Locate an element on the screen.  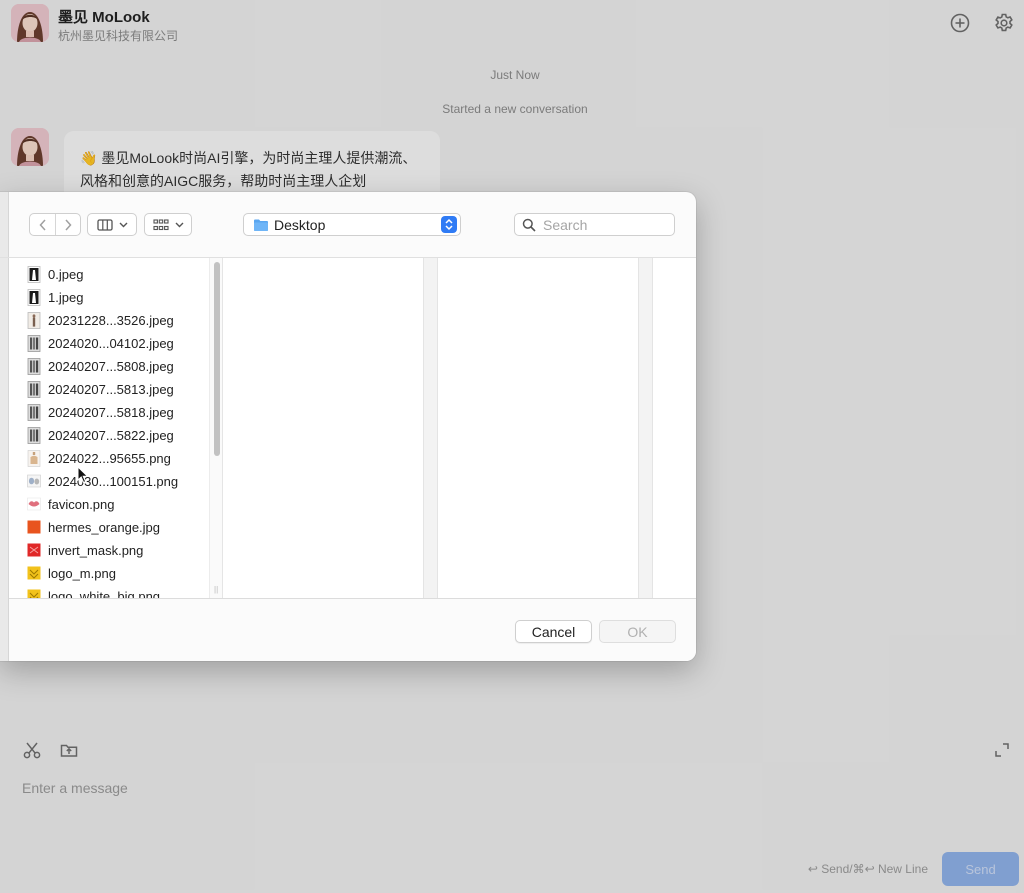
chevron-left-icon is located at coordinates (42, 224).